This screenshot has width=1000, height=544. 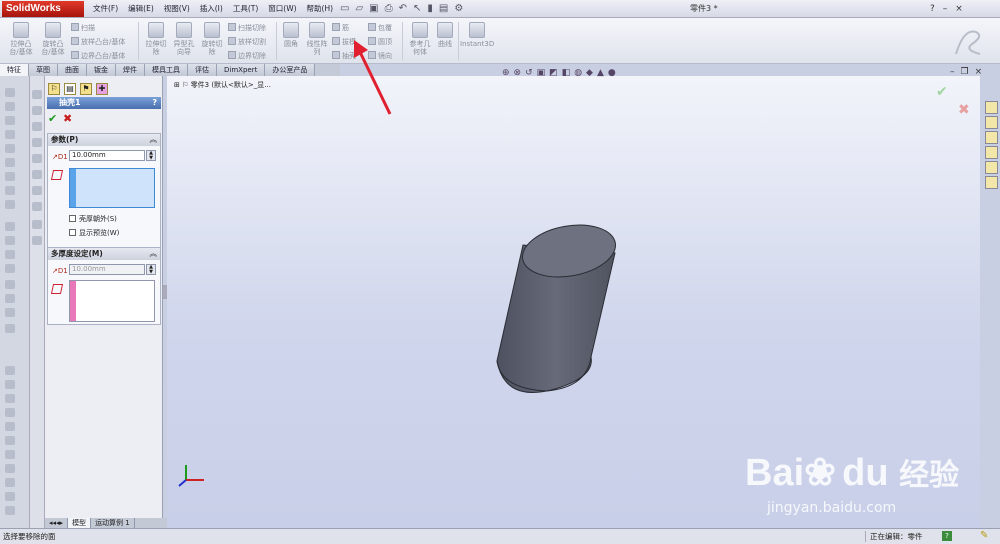 What do you see at coordinates (107, 155) in the screenshot?
I see `thickness-input: 10.00mm` at bounding box center [107, 155].